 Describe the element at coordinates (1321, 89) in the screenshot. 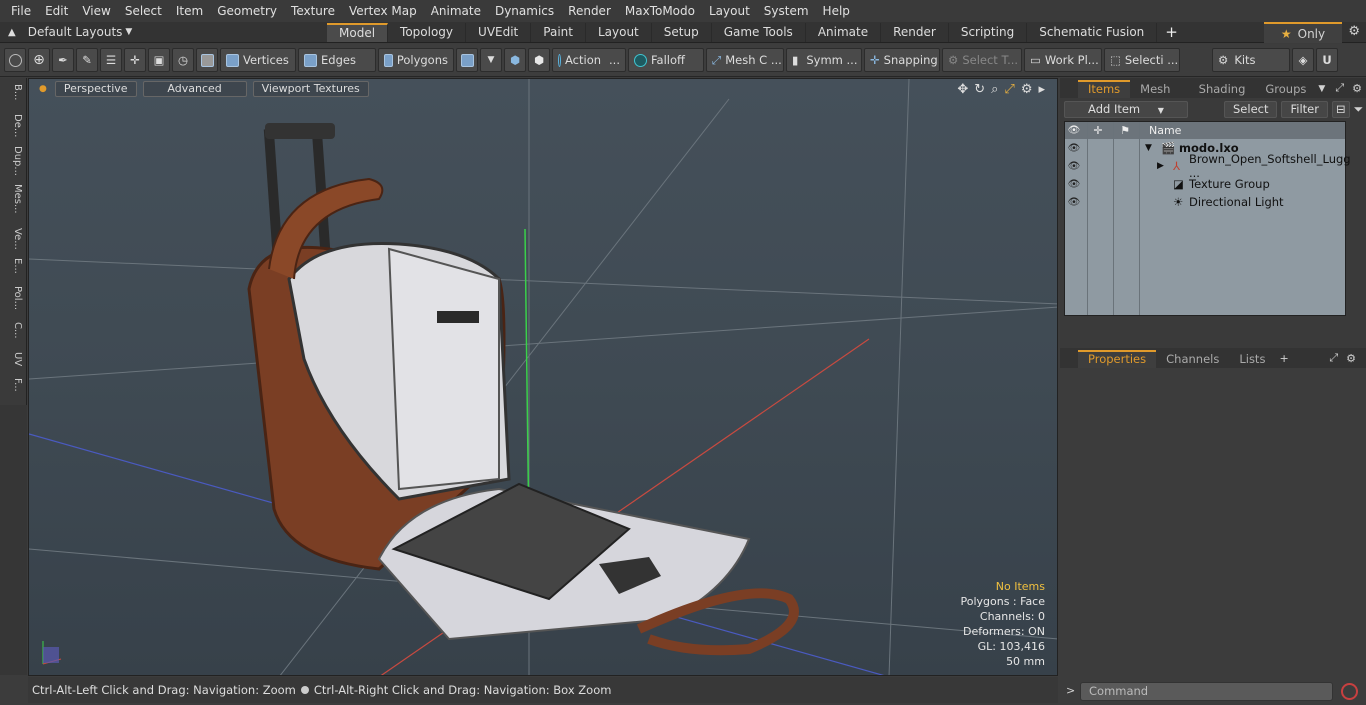

I see `chevron-down-icon: ▼` at that location.